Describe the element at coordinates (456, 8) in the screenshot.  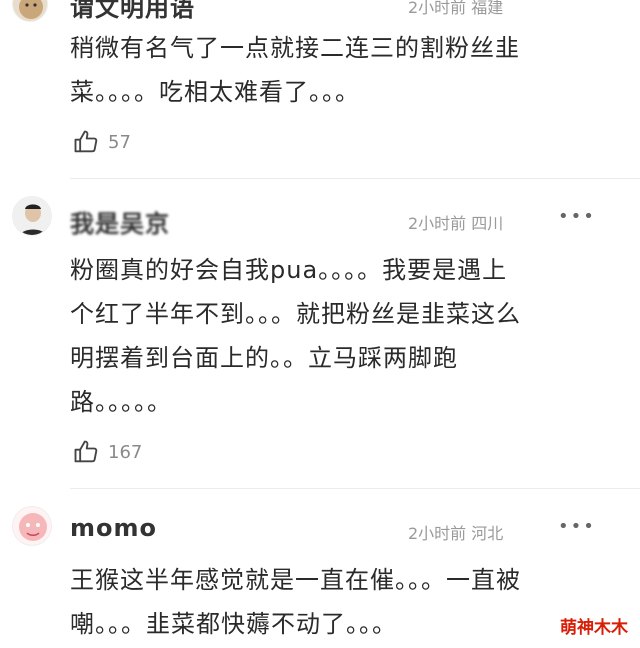
I see `comment-meta: 2小时前 福建` at that location.